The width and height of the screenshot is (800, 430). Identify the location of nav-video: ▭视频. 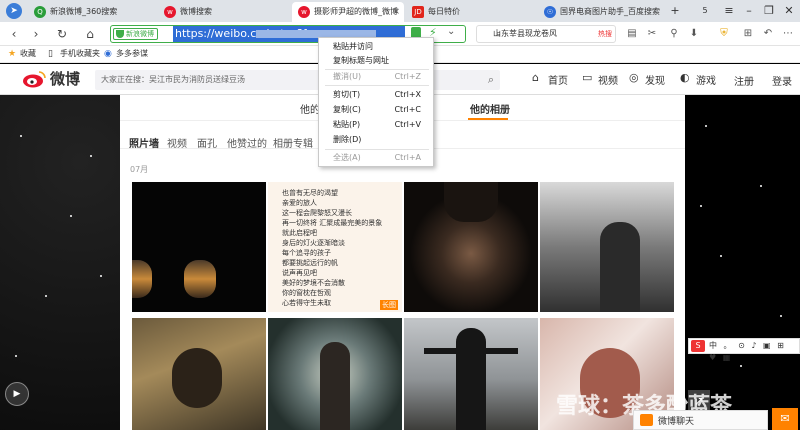
(600, 79).